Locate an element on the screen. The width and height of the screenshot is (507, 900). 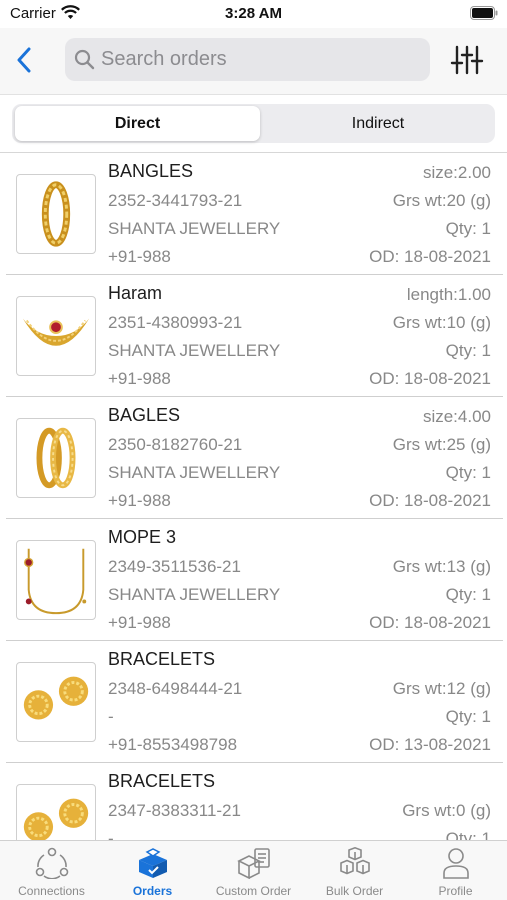
orders-box-icon is located at coordinates (152, 863).